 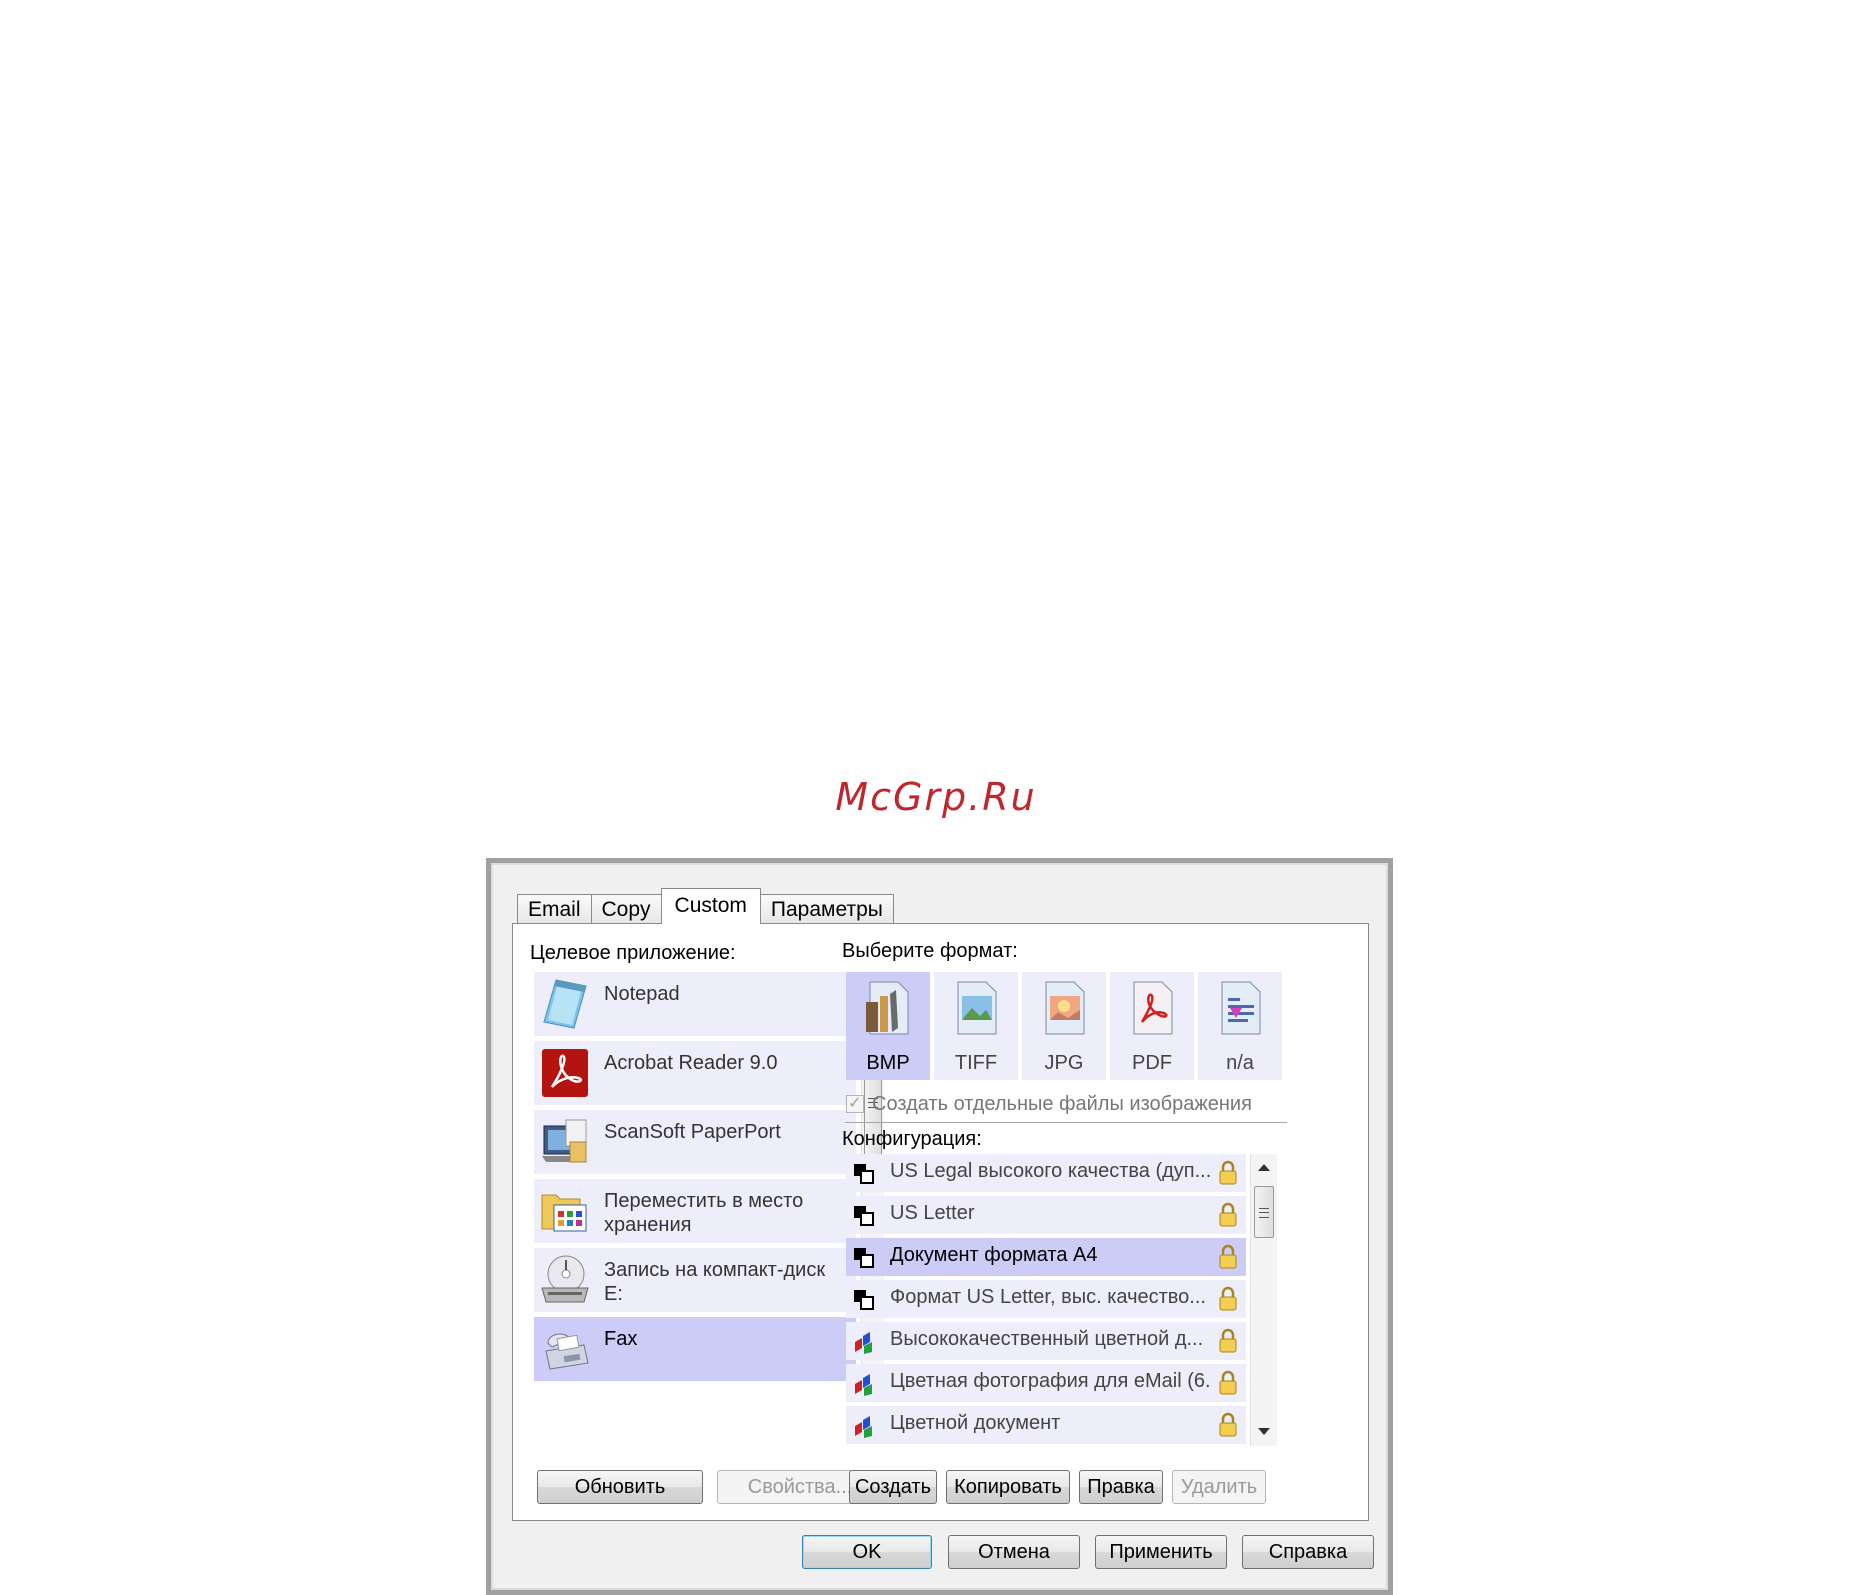 I want to click on app-item-cd-burn: Запись на компакт-диск E:, so click(x=695, y=1280).